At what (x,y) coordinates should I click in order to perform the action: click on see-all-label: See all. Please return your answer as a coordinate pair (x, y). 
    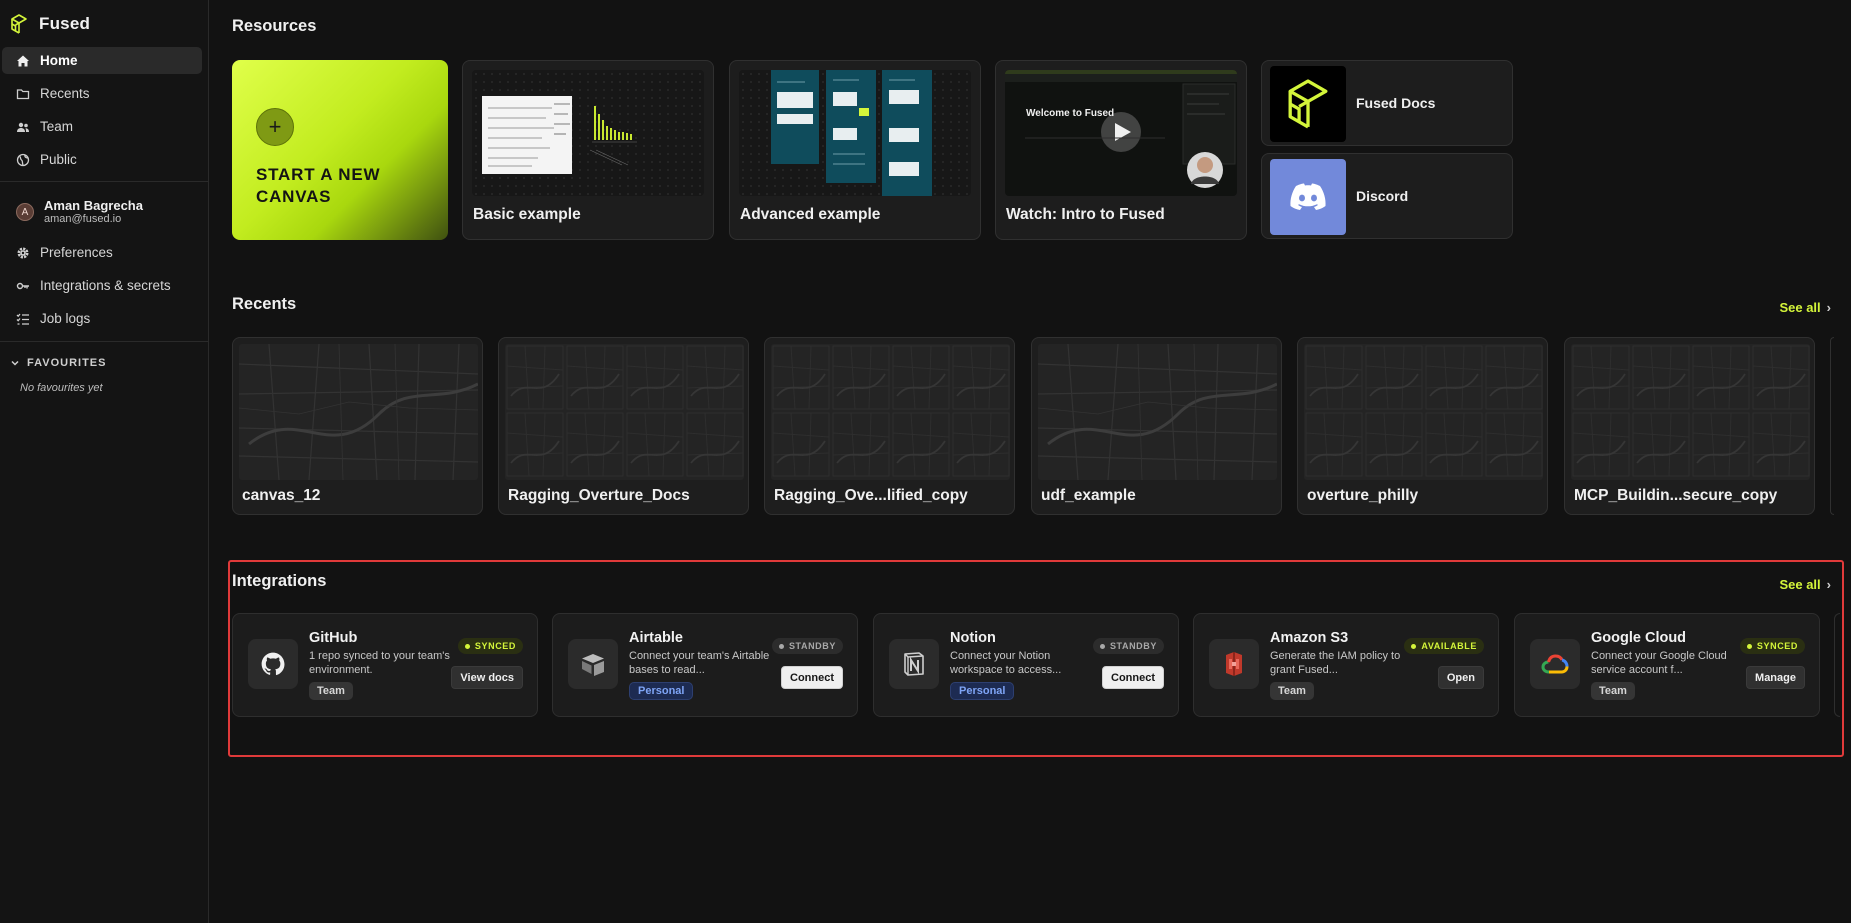
    Looking at the image, I should click on (1800, 584).